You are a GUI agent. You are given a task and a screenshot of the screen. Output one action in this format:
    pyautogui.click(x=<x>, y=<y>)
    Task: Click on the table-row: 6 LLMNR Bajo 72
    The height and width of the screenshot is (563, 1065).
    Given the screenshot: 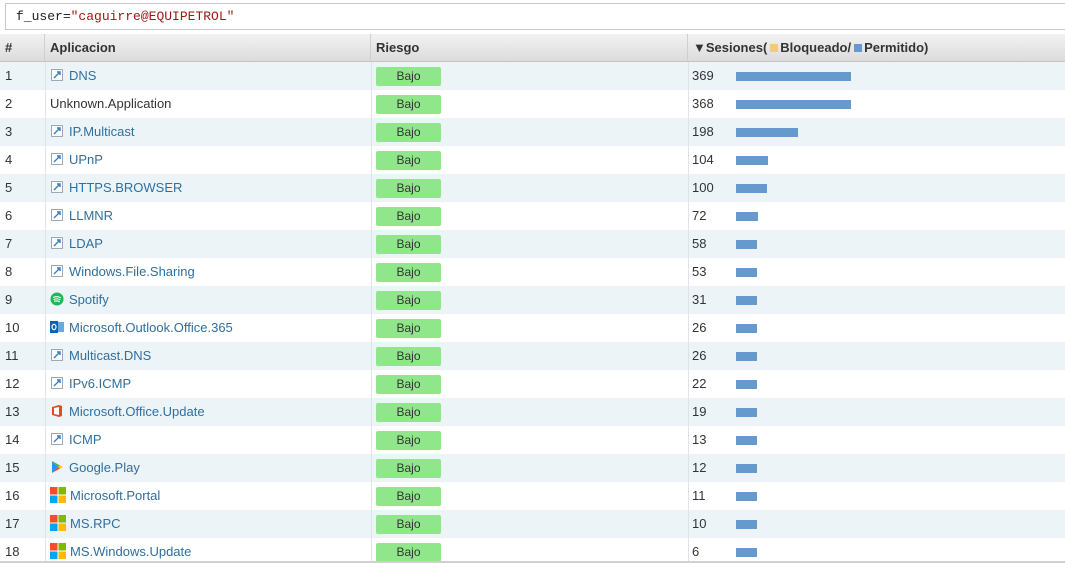 What is the action you would take?
    pyautogui.click(x=532, y=216)
    